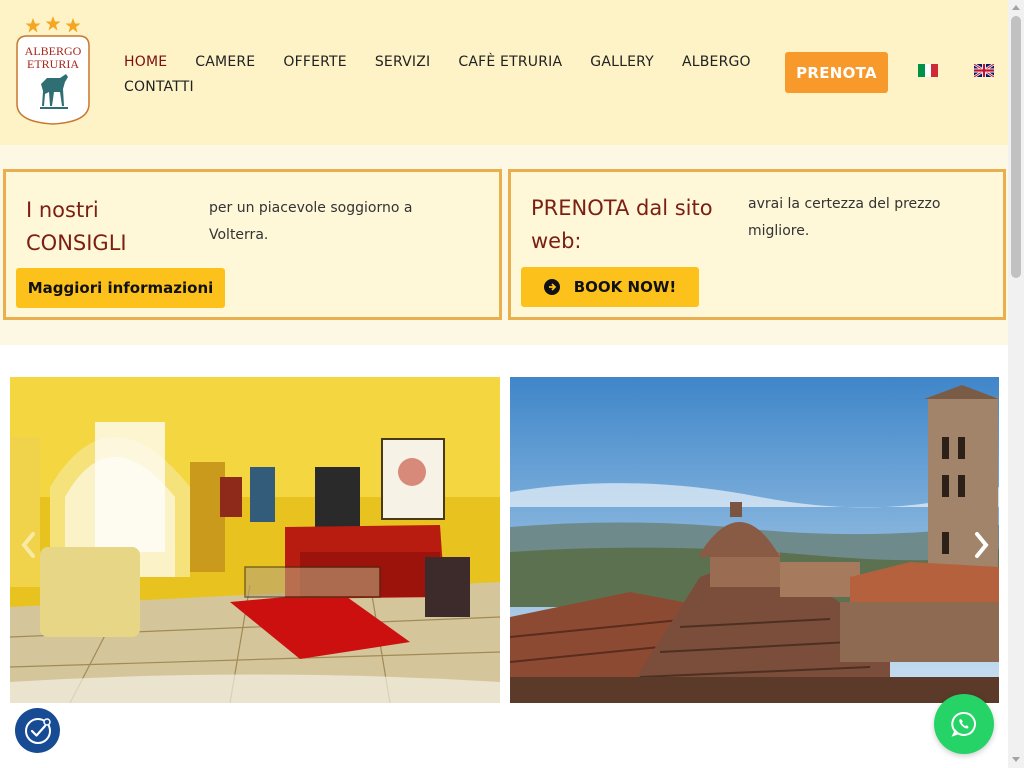 The height and width of the screenshot is (768, 1024). What do you see at coordinates (29, 545) in the screenshot?
I see `slider-prev-arrow-icon` at bounding box center [29, 545].